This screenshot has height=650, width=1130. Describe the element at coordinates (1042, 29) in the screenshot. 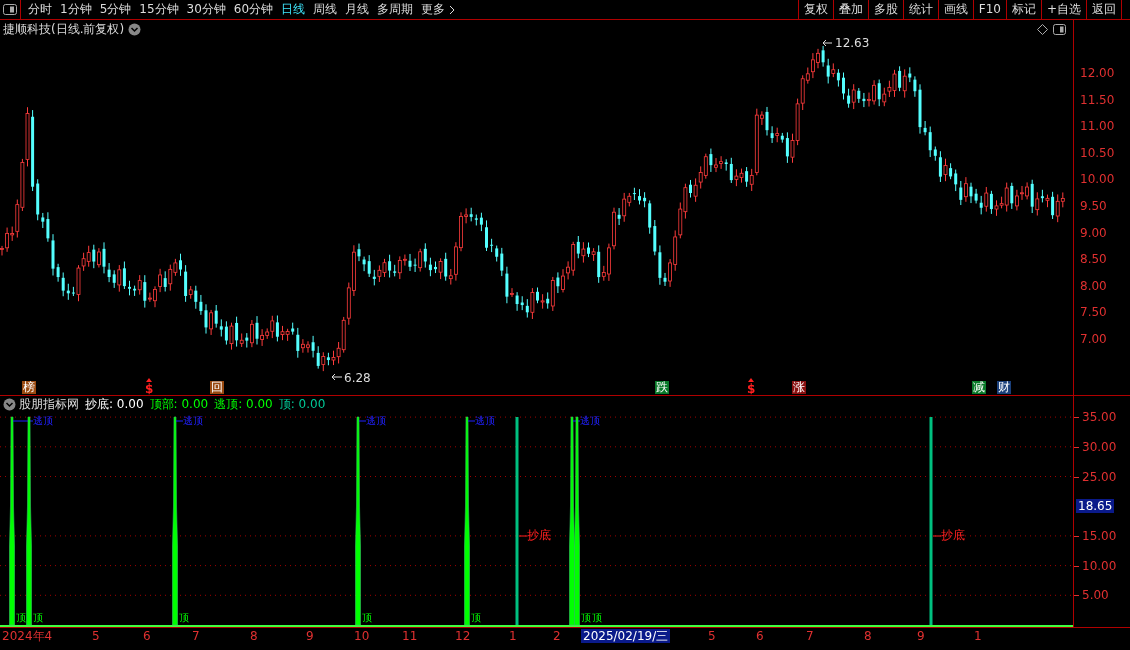

I see `diamond-icon` at that location.